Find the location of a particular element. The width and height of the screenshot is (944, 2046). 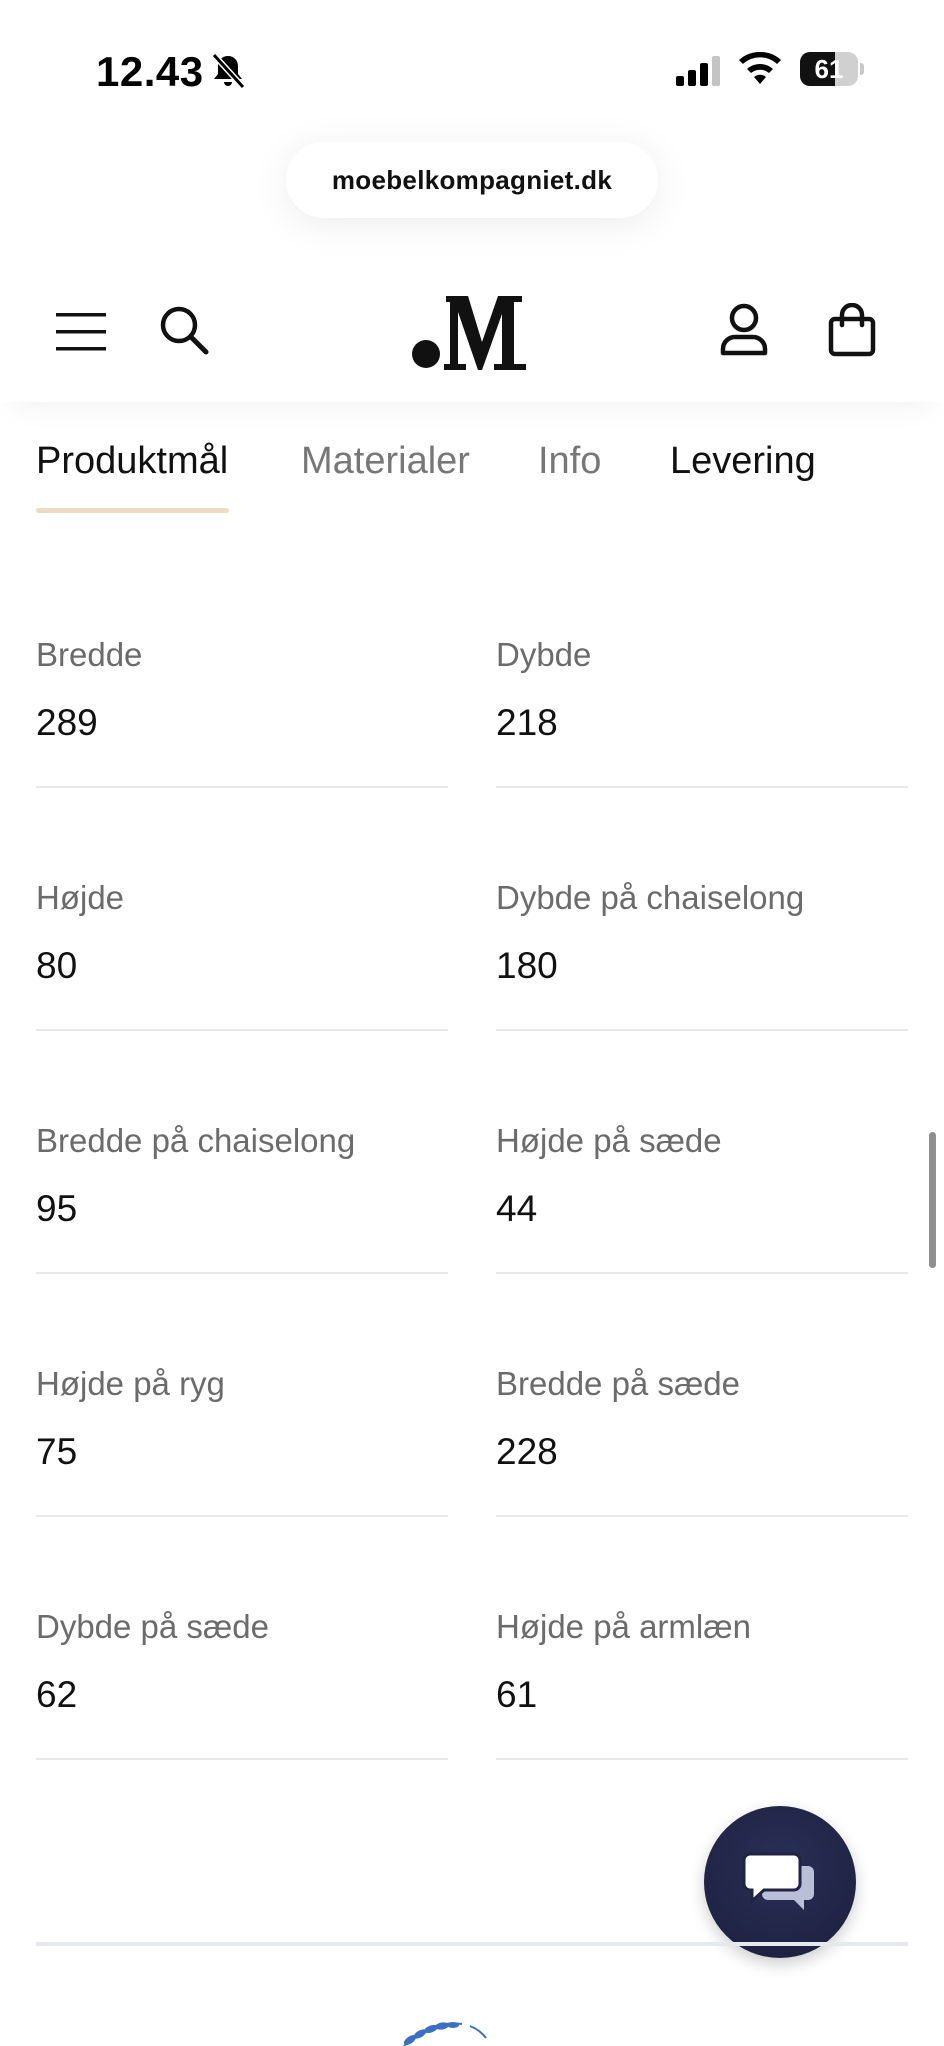

laurel-badge-icon is located at coordinates (445, 2034).